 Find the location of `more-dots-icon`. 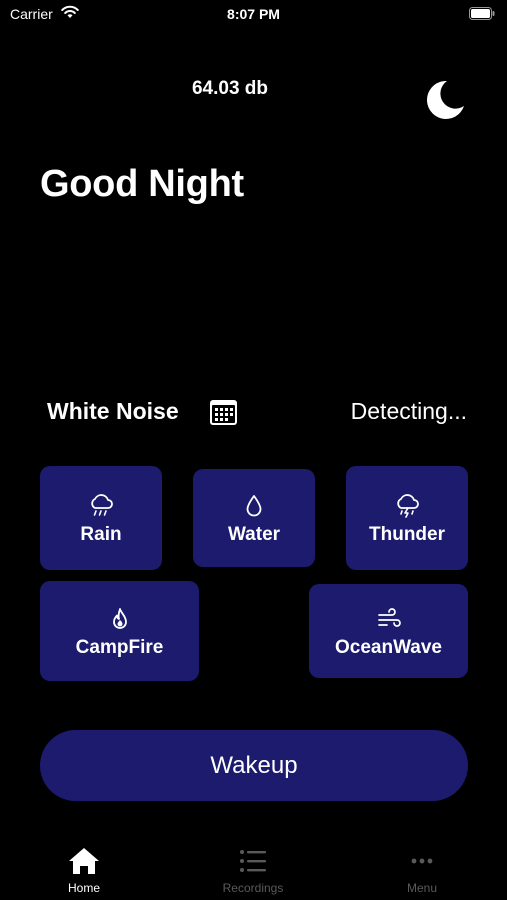

more-dots-icon is located at coordinates (422, 861).